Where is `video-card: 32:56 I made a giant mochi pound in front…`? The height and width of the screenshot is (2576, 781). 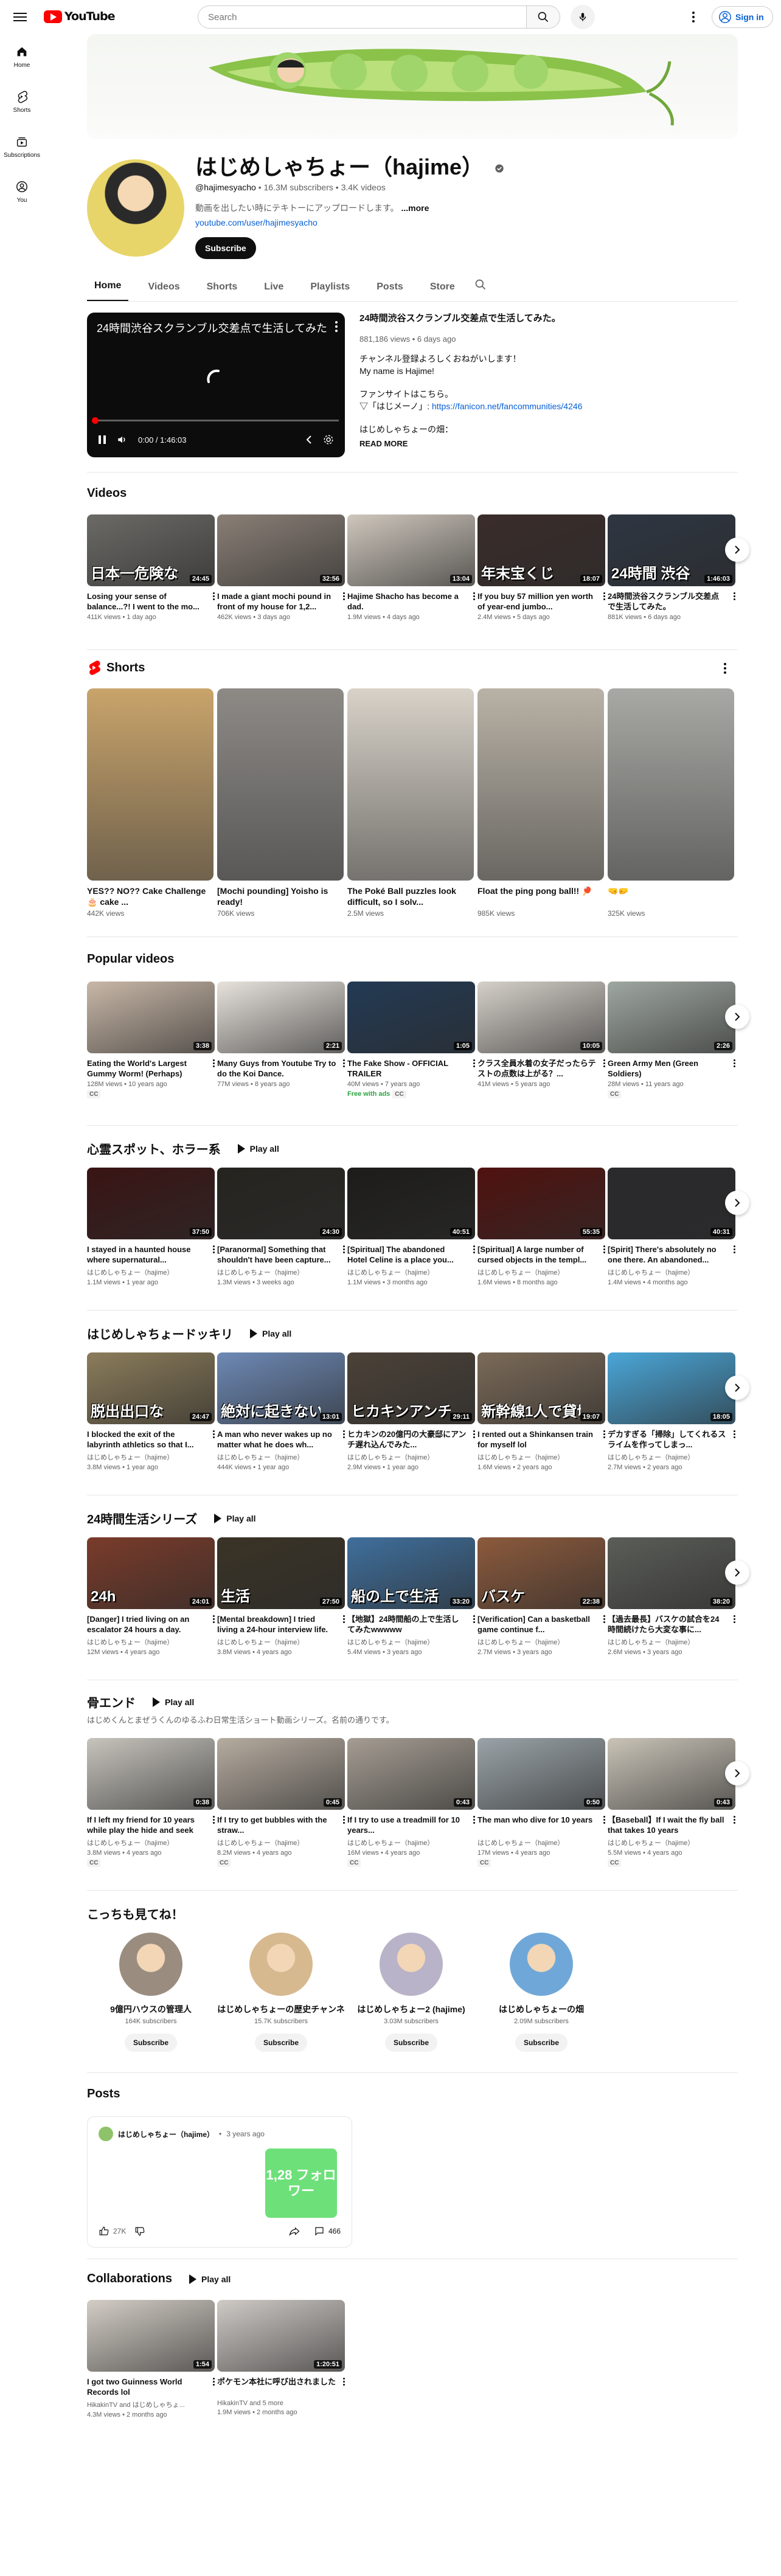
video-card: 32:56 I made a giant mochi pound in front… is located at coordinates (281, 567).